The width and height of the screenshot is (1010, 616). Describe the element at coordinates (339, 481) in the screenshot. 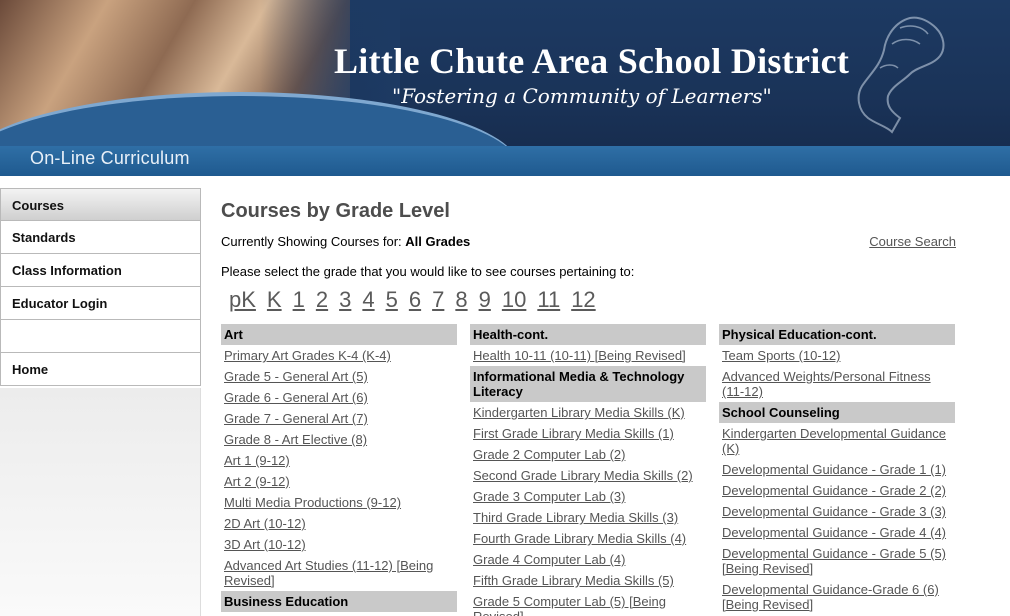

I see `course-link: Art 2 (9-12)` at that location.